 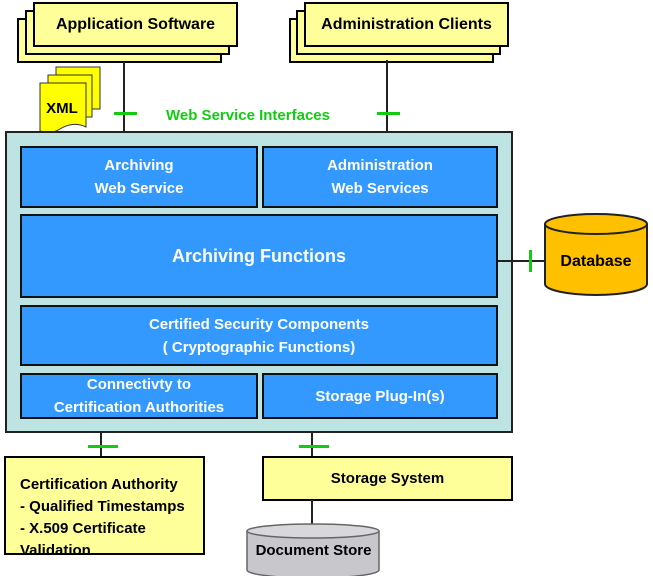 What do you see at coordinates (380, 396) in the screenshot?
I see `storage-plugins-box: Storage Plug-In(s)` at bounding box center [380, 396].